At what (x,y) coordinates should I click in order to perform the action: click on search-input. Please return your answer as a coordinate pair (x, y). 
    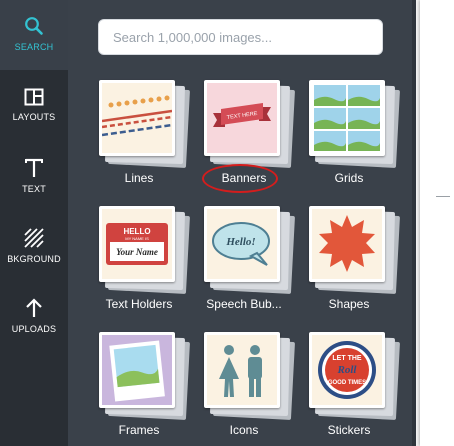
    Looking at the image, I should click on (240, 37).